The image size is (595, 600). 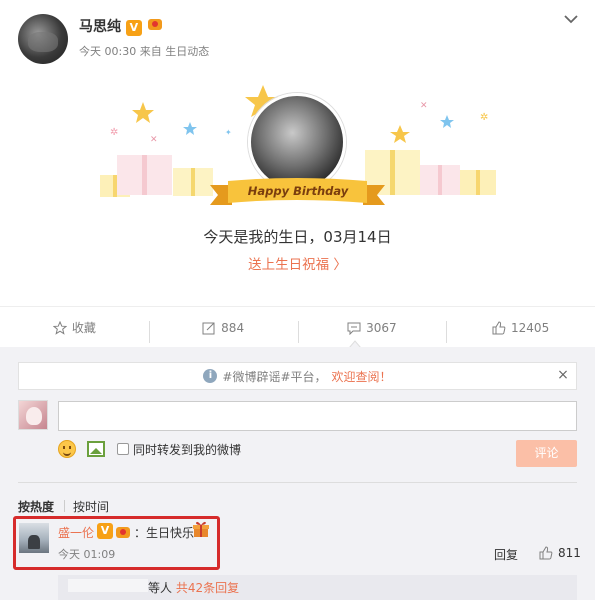 What do you see at coordinates (210, 376) in the screenshot?
I see `info-icon: i` at bounding box center [210, 376].